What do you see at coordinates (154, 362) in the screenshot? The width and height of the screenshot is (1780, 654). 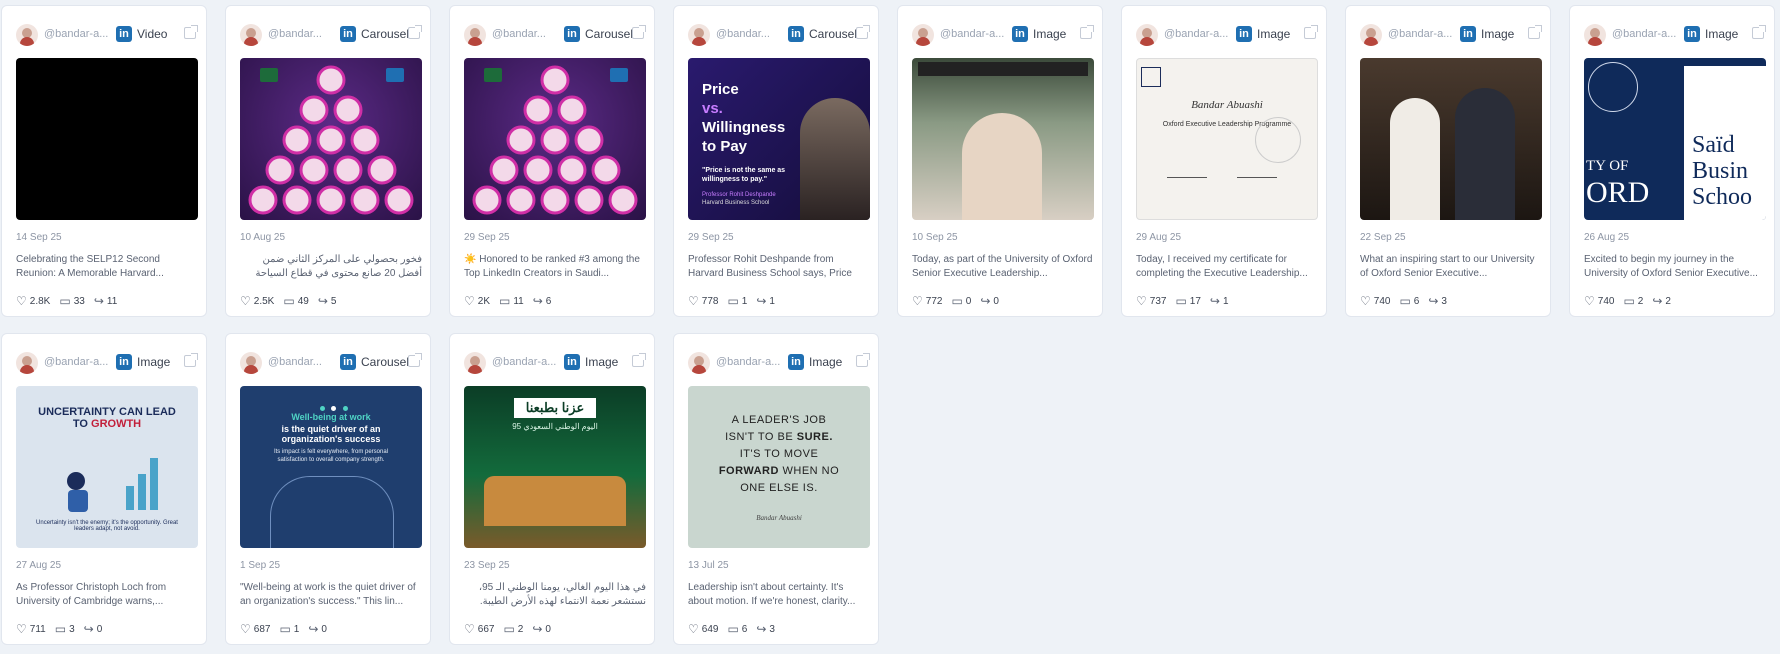 I see `post-type: Image` at bounding box center [154, 362].